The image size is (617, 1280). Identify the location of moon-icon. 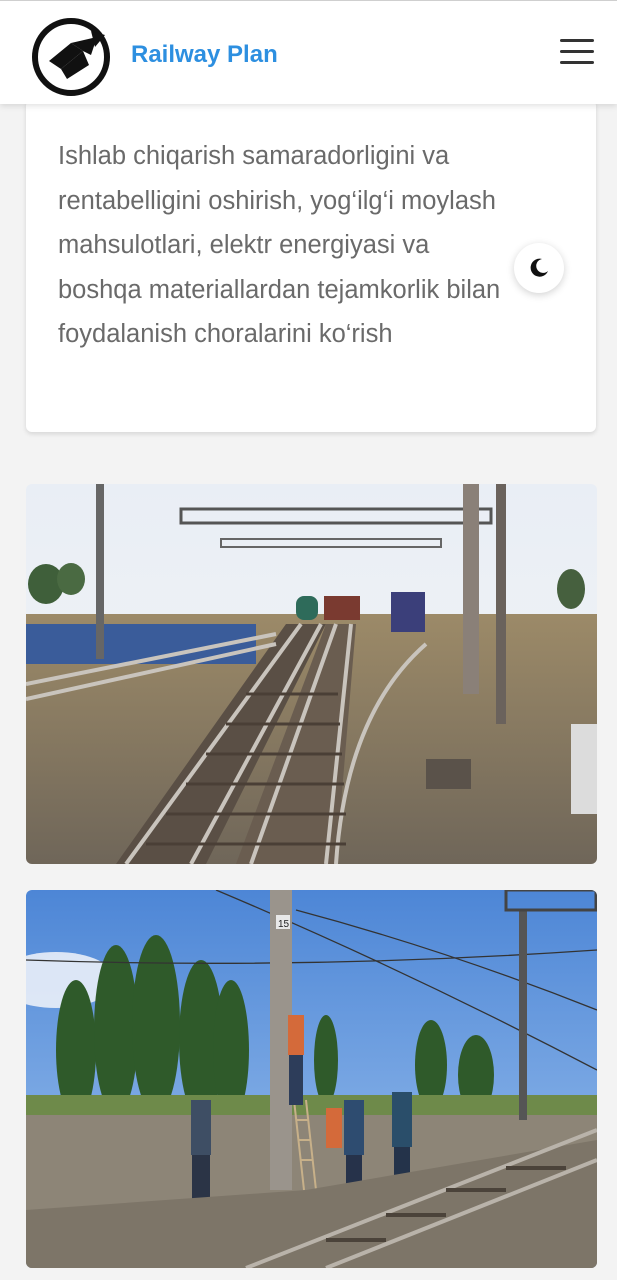
(539, 267).